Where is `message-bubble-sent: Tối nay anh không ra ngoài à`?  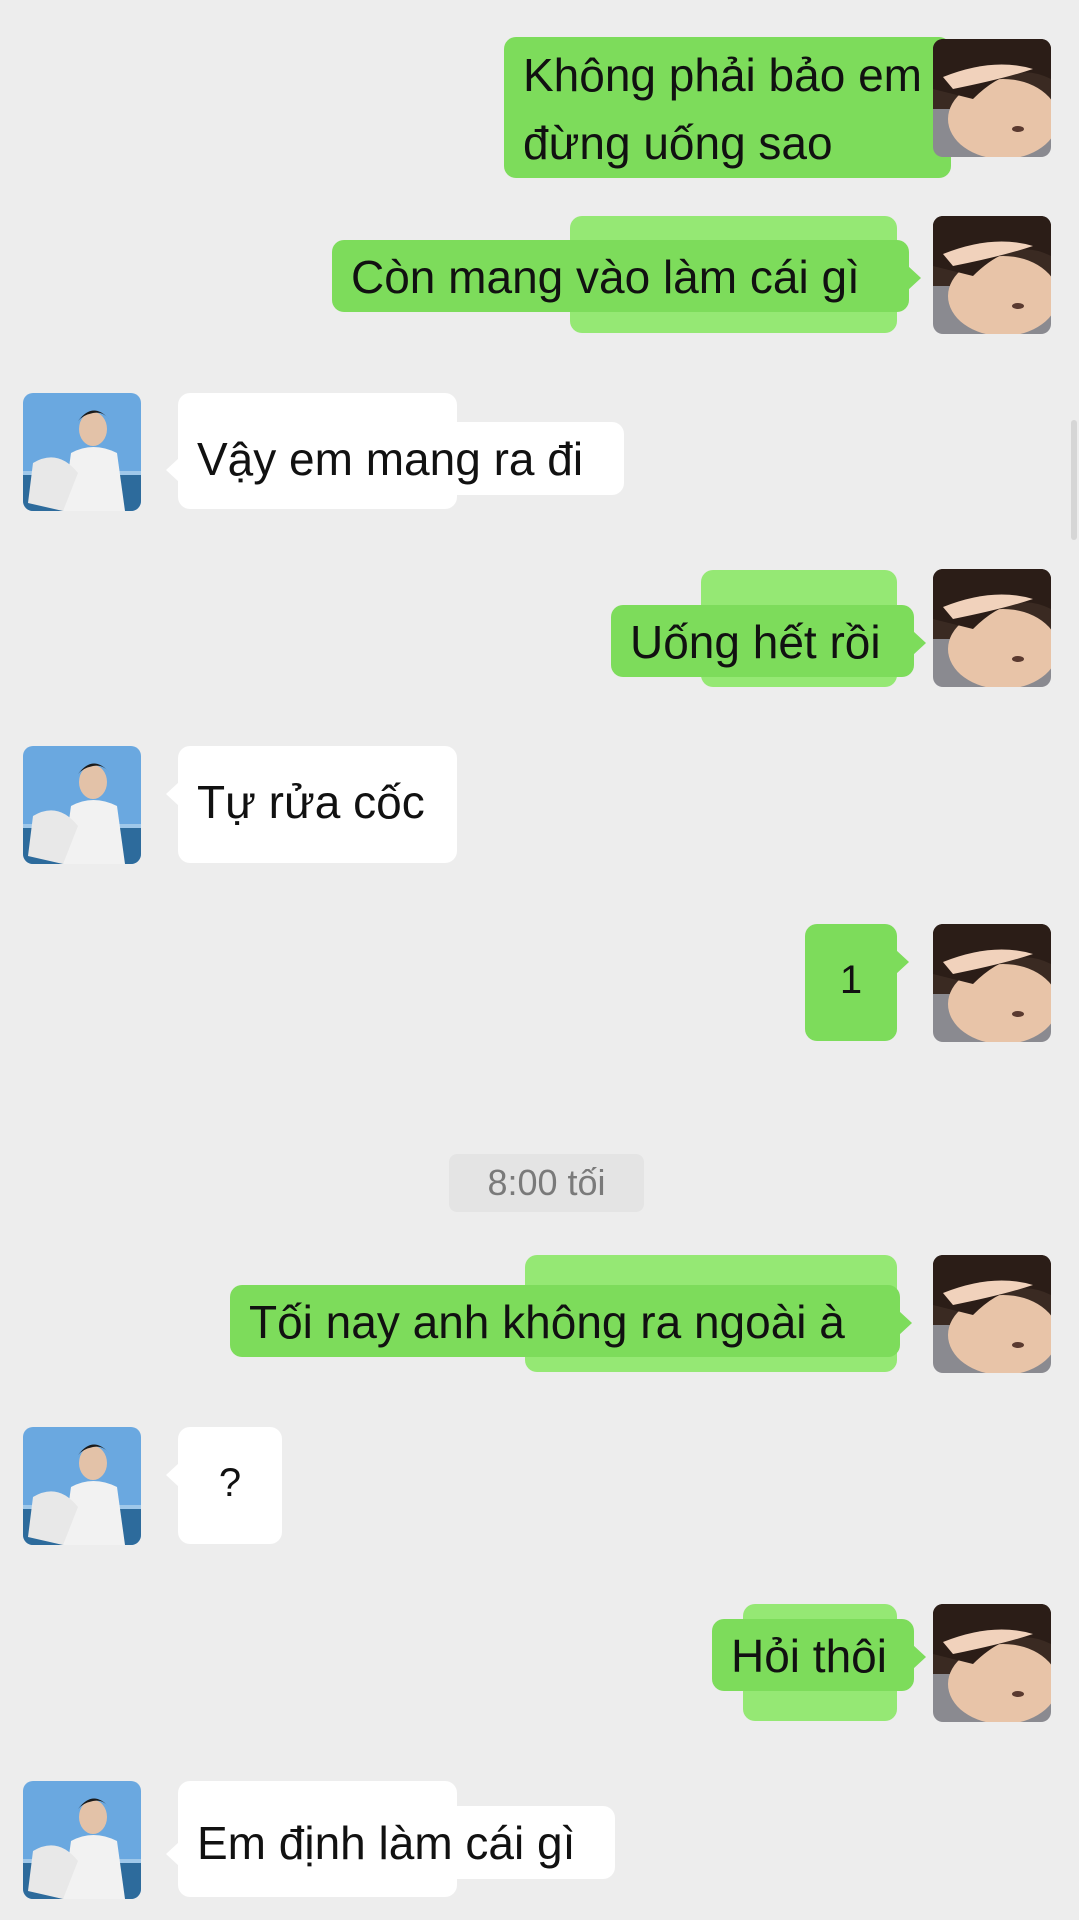 message-bubble-sent: Tối nay anh không ra ngoài à is located at coordinates (571, 1321).